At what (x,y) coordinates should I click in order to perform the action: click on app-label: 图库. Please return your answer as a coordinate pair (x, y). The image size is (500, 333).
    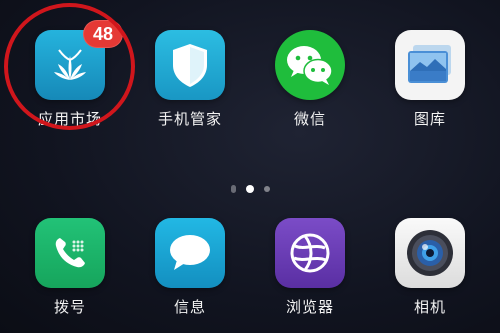
    Looking at the image, I should click on (429, 119).